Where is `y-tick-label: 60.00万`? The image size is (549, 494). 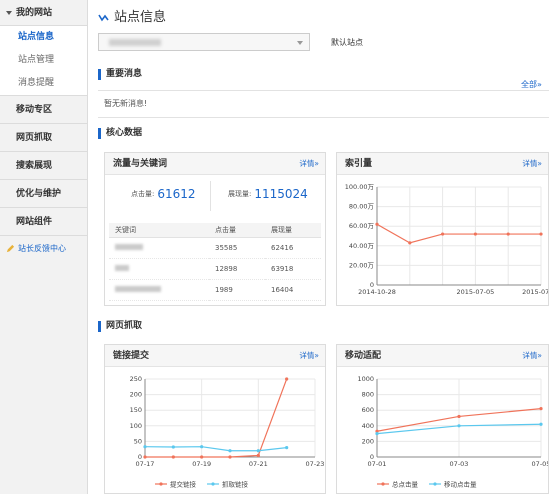
y-tick-label: 60.00万 is located at coordinates (362, 226).